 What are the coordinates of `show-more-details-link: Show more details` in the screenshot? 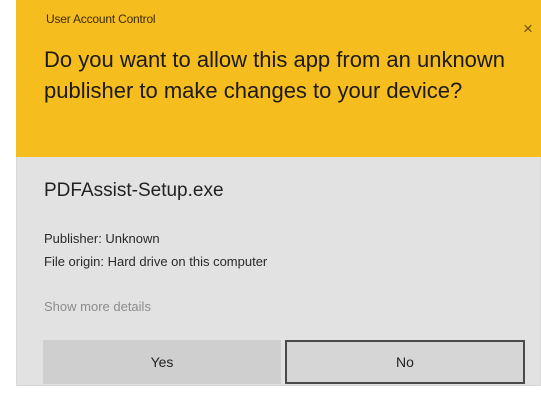 It's located at (97, 306).